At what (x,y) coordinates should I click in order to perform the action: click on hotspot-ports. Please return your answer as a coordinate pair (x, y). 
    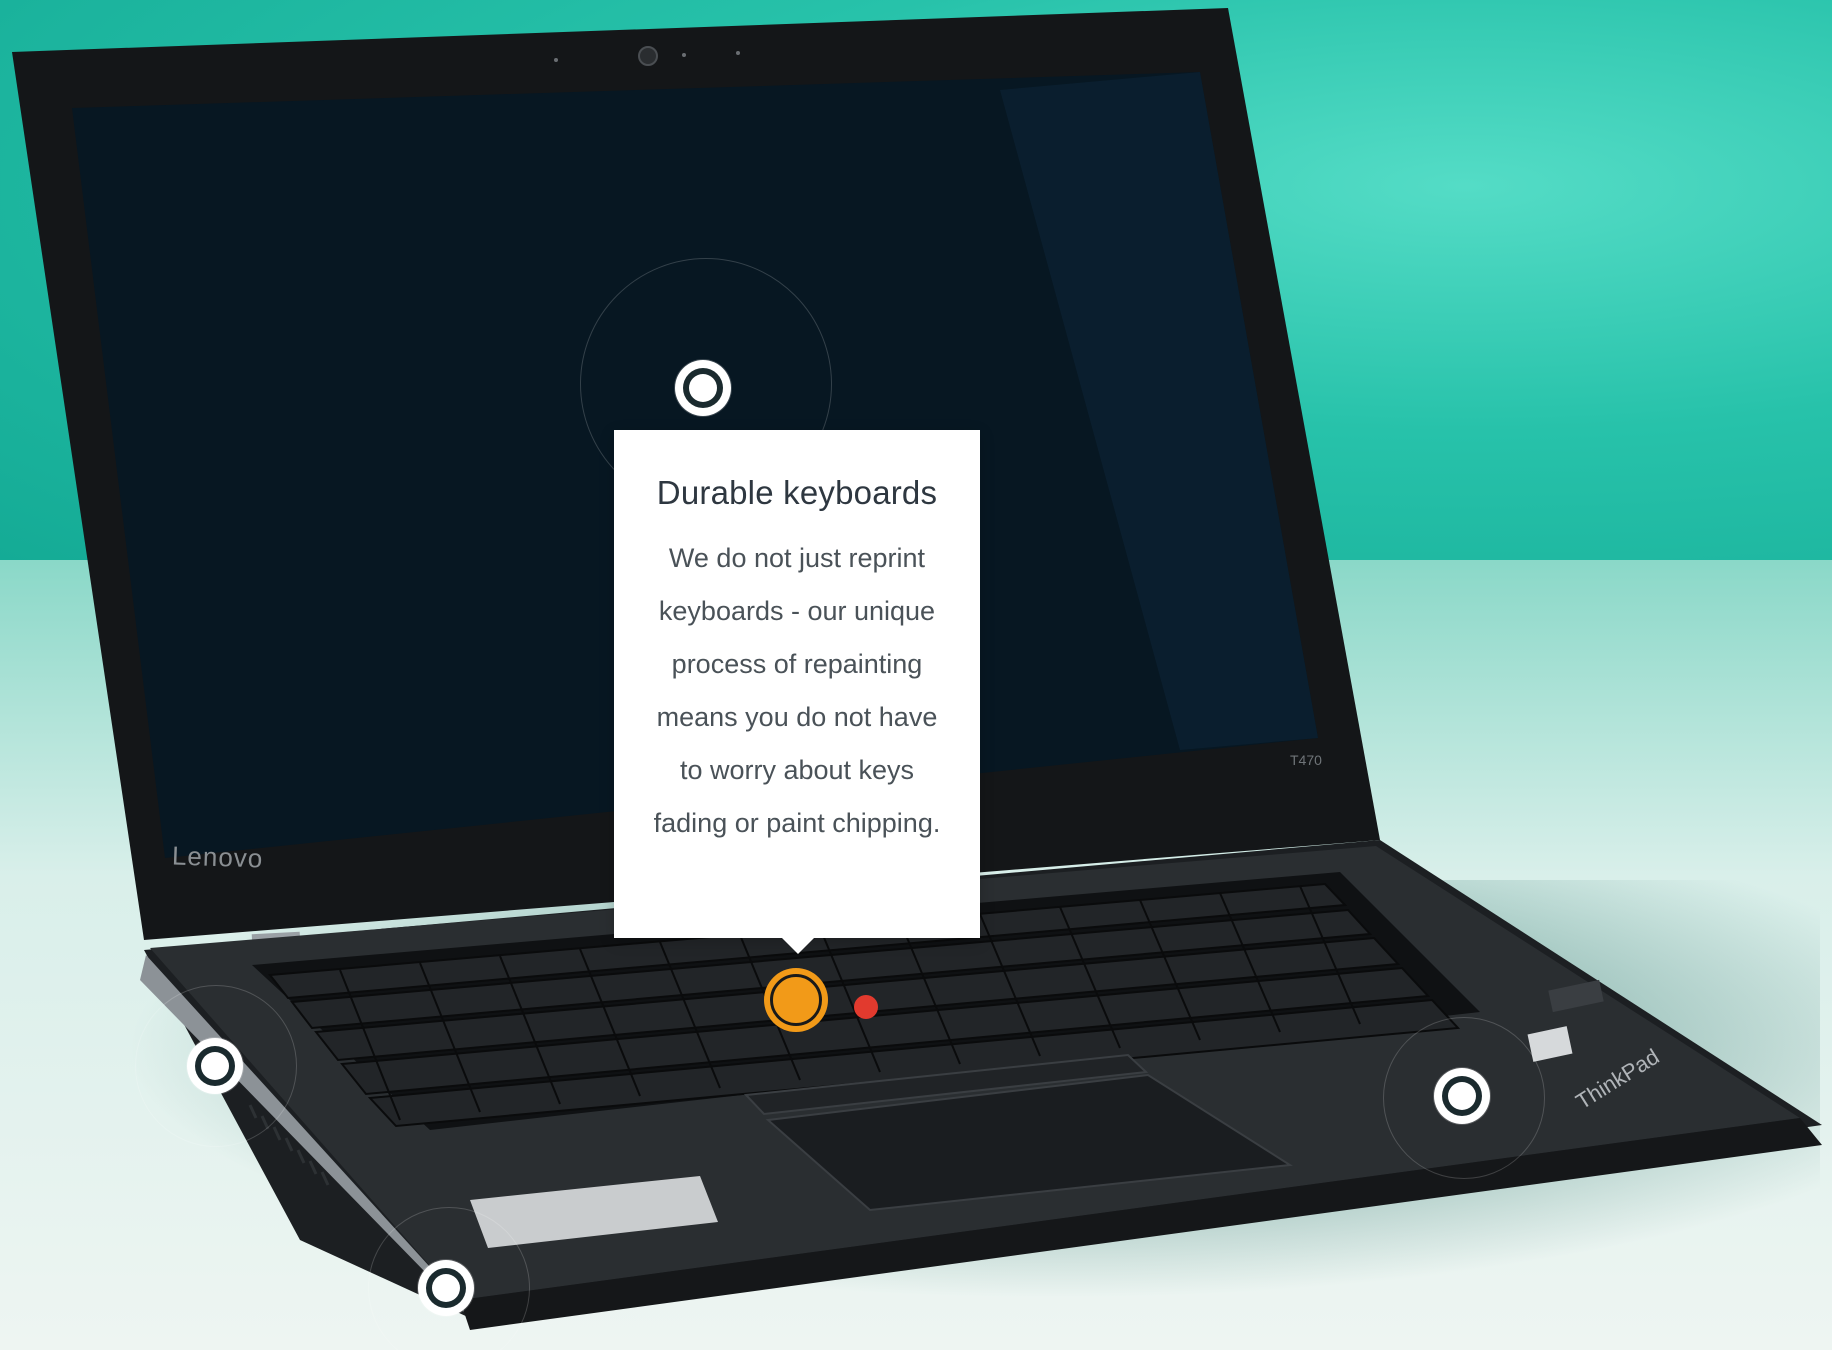
    Looking at the image, I should click on (215, 1066).